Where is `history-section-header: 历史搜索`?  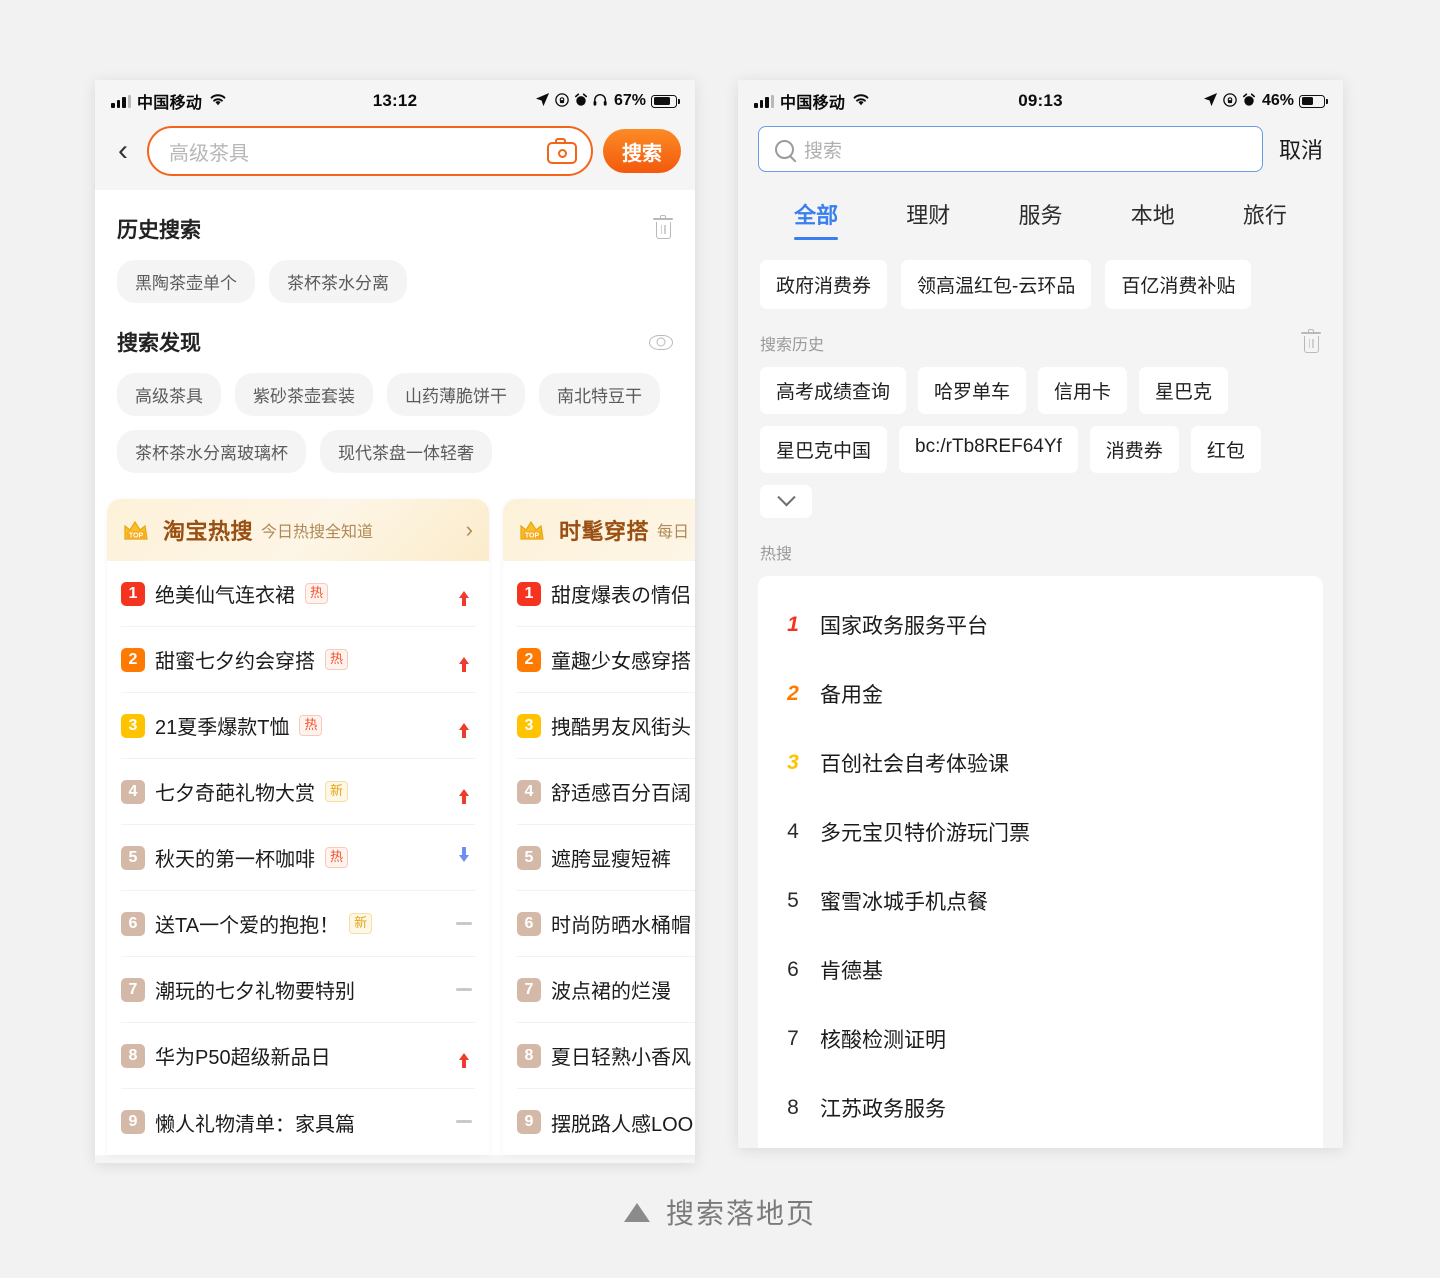
history-section-header: 历史搜索 is located at coordinates (395, 217).